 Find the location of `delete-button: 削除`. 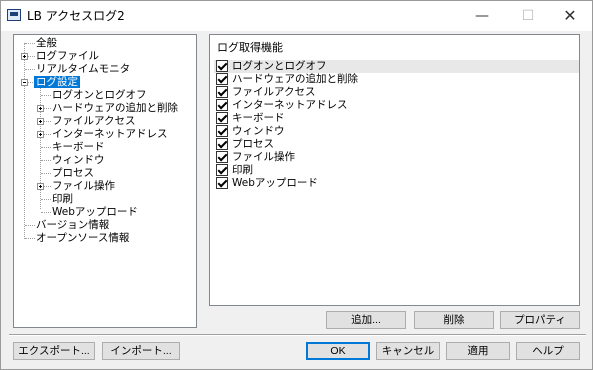

delete-button: 削除 is located at coordinates (454, 320).